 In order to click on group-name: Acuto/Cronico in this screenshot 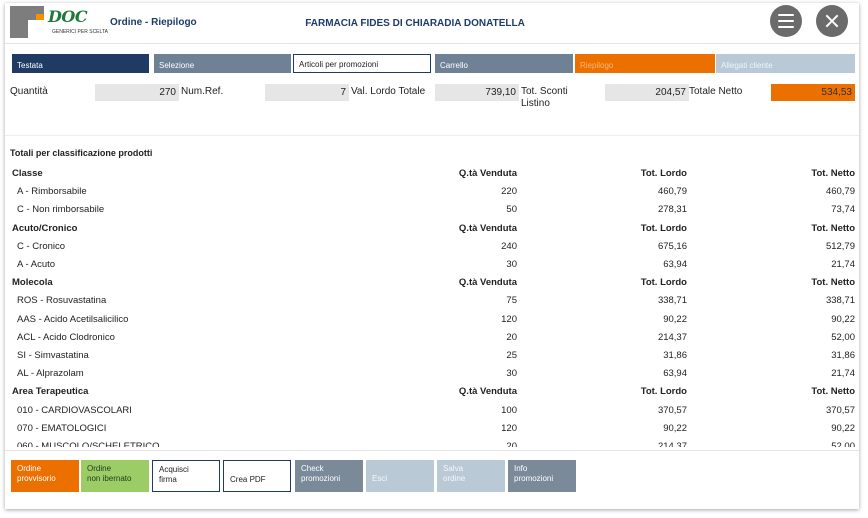, I will do `click(45, 228)`.